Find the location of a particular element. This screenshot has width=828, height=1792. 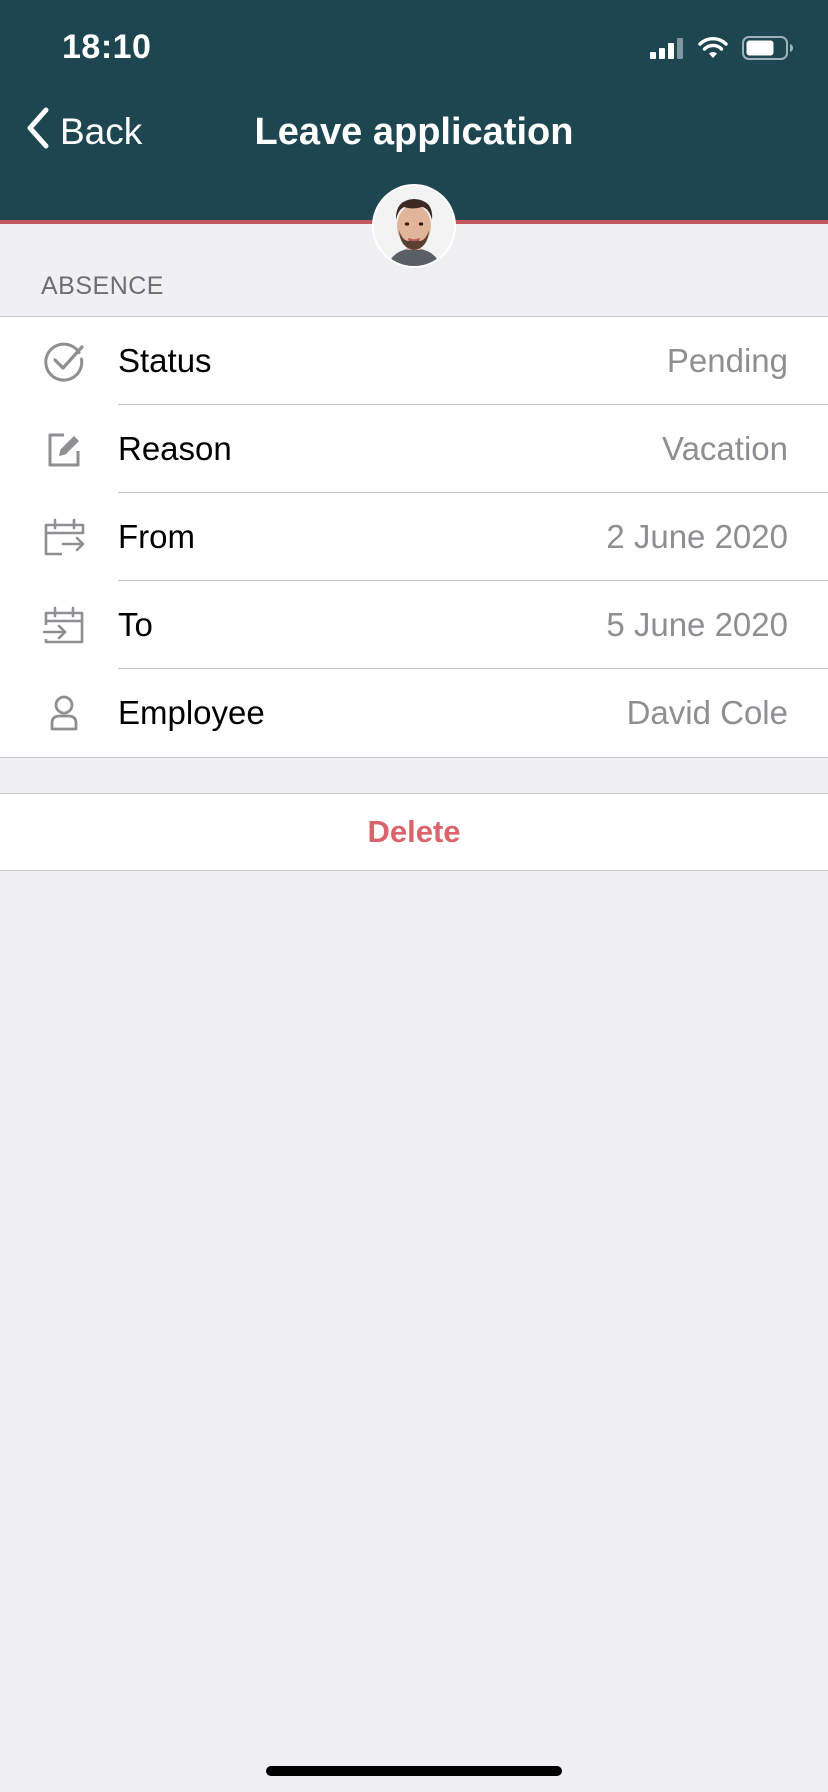

to-row: To 5 June 2020 is located at coordinates (414, 625).